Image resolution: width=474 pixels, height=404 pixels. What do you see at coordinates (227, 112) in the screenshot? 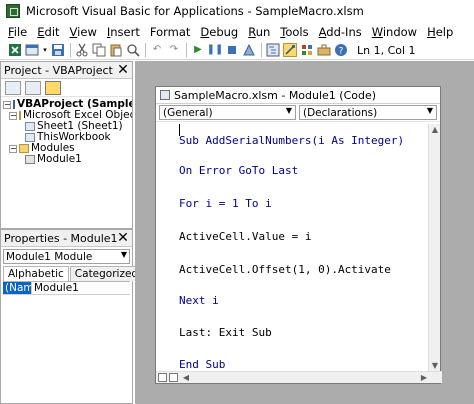
I see `object-combo: (General) ▼` at bounding box center [227, 112].